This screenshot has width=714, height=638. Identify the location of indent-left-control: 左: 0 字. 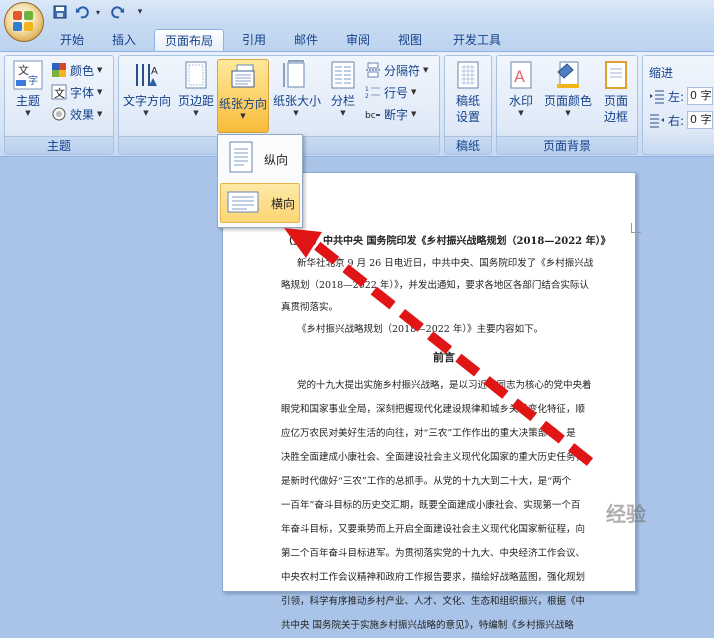
(681, 96).